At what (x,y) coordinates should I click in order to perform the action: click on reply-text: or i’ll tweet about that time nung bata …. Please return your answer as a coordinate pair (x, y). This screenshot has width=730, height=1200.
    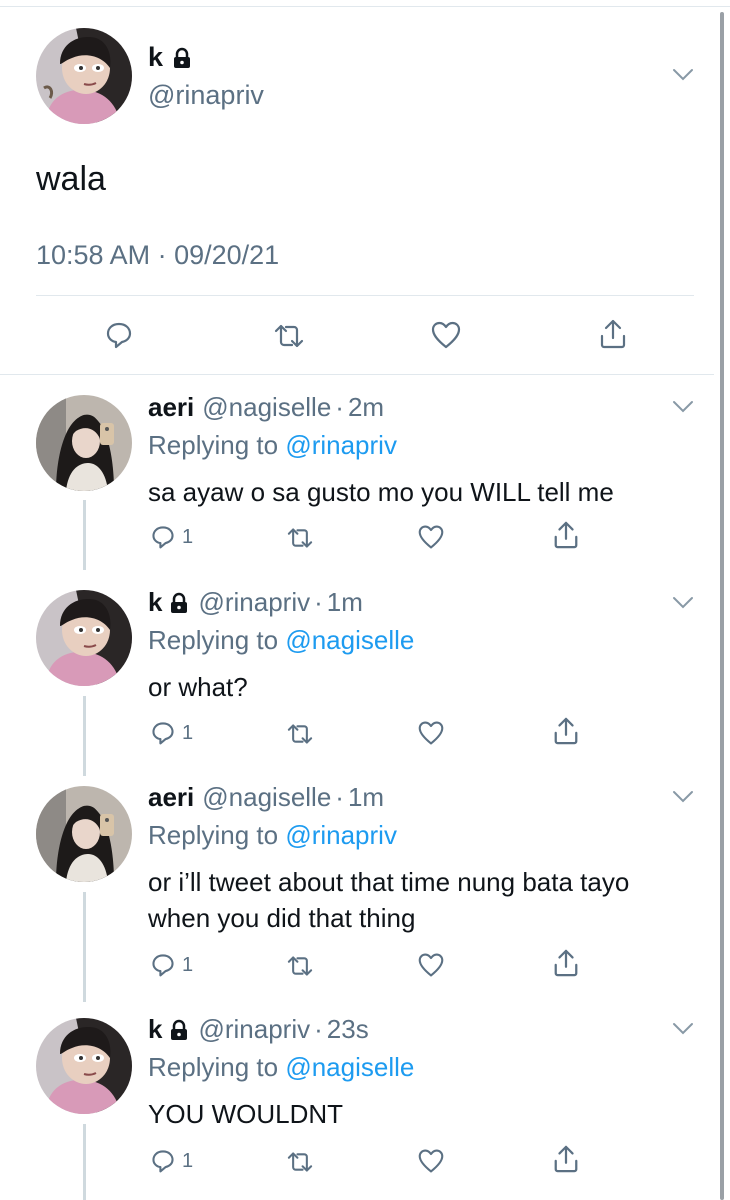
    Looking at the image, I should click on (428, 900).